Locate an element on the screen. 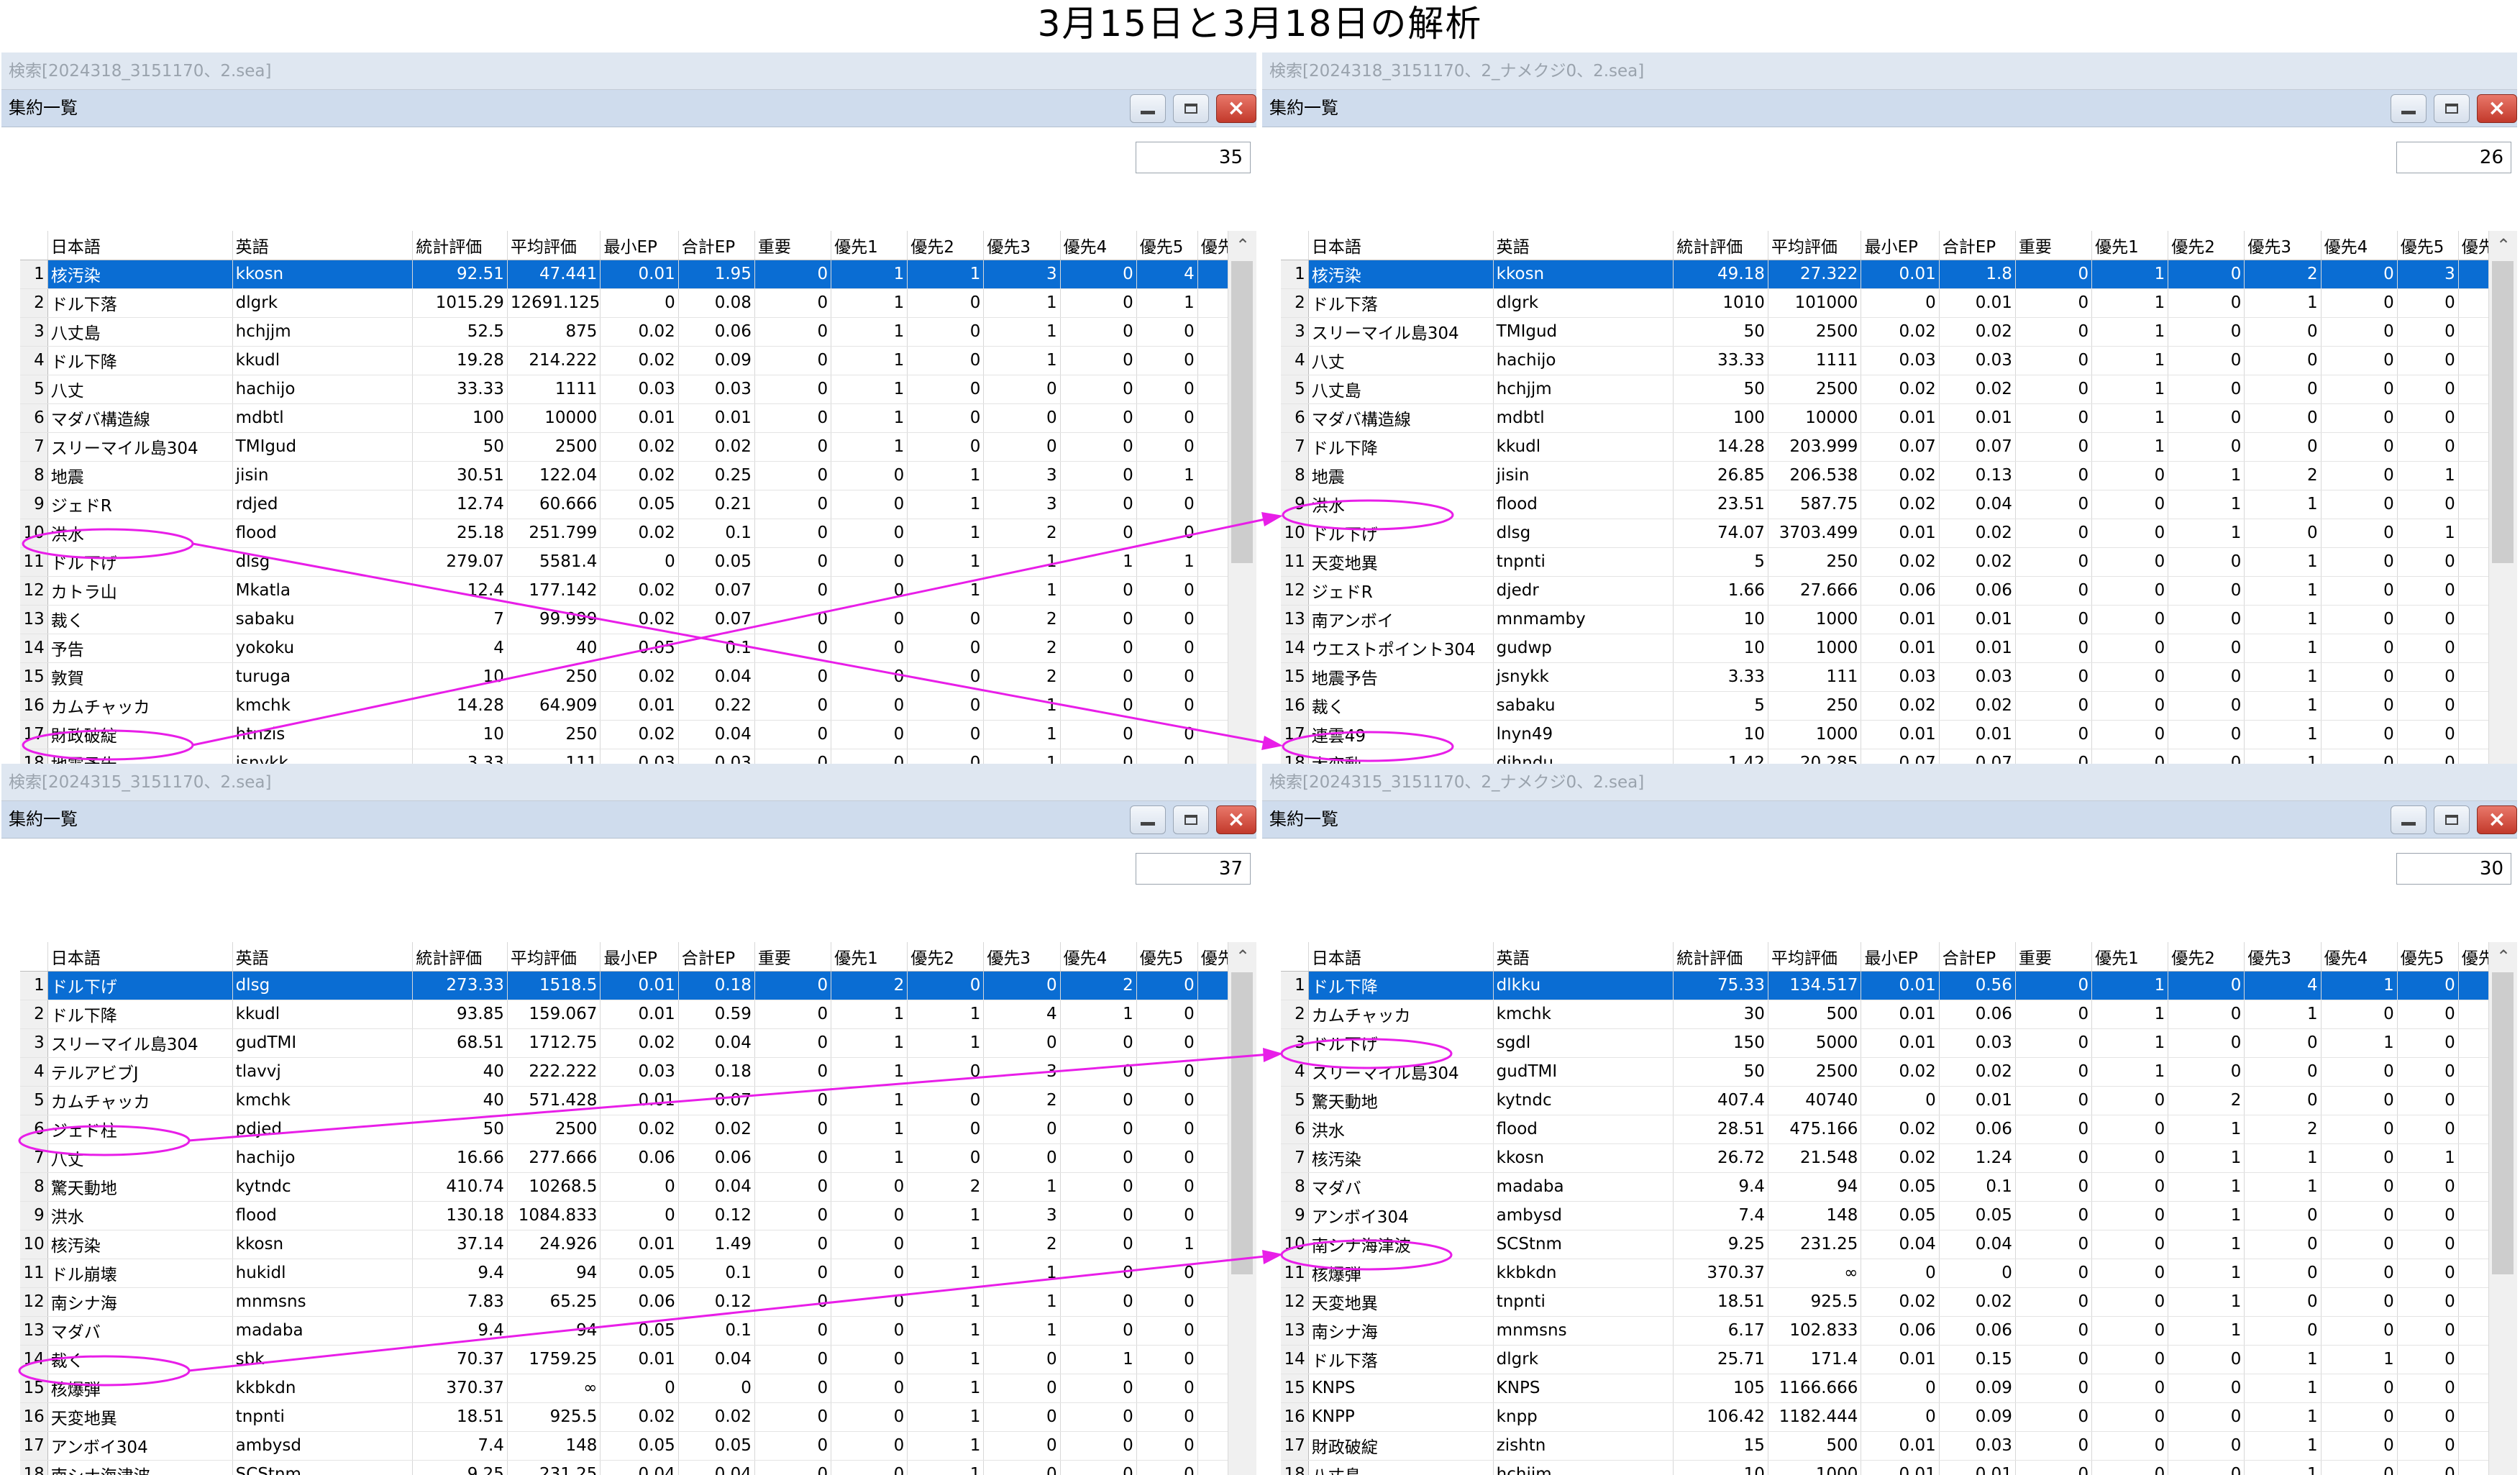 This screenshot has height=1475, width=2520. table-row: 4 スリーマイル島304 gudTMI 50 2500 0.02 0.02 0 1 0 0 0 0 is located at coordinates (1896, 1072).